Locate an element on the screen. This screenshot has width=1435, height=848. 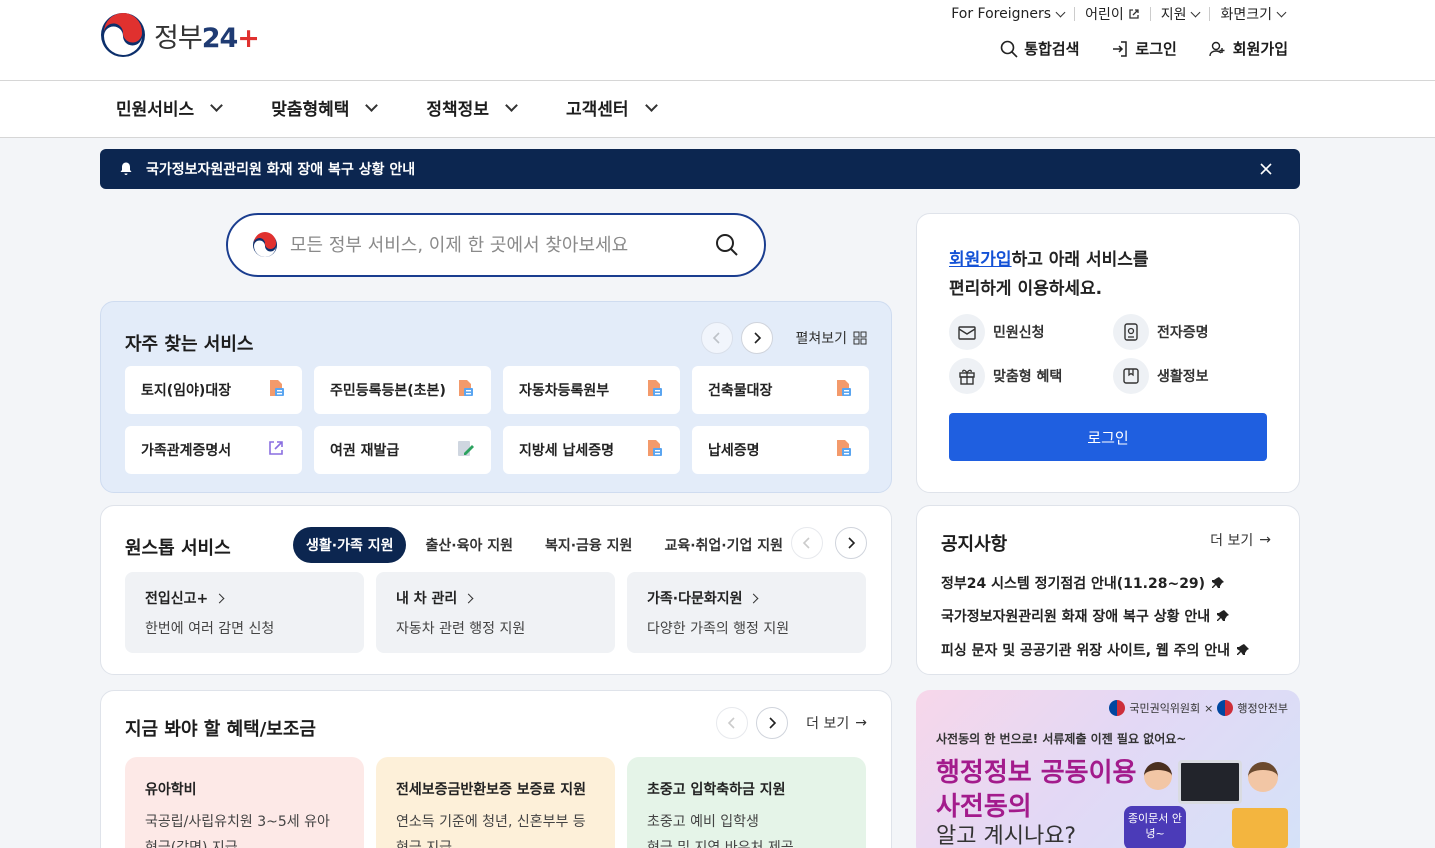
chevron-left-icon is located at coordinates (731, 723).